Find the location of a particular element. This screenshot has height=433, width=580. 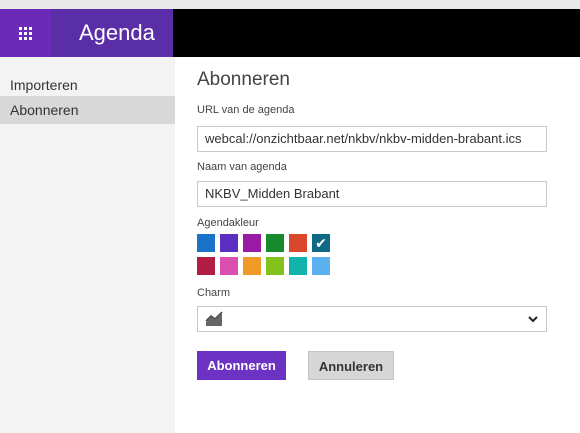

url-label: URL van de agenda is located at coordinates (246, 110).